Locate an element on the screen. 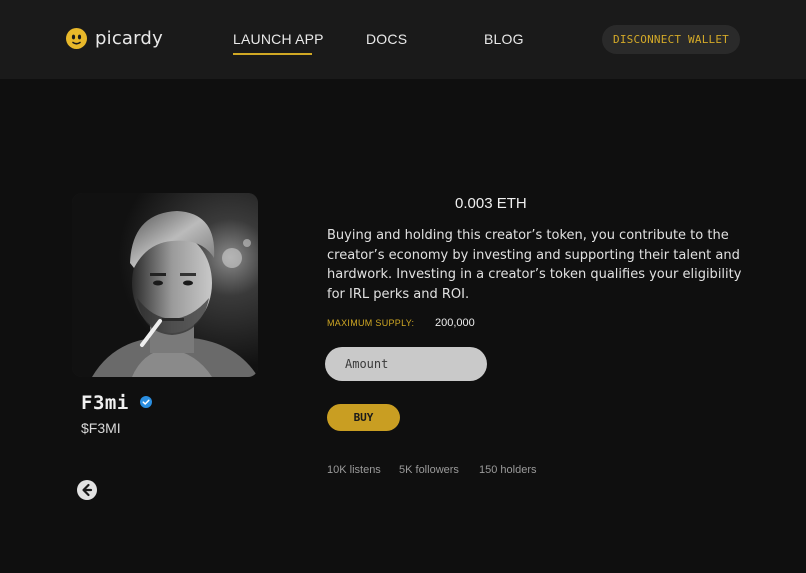 This screenshot has height=573, width=806. verified-badge-icon is located at coordinates (146, 402).